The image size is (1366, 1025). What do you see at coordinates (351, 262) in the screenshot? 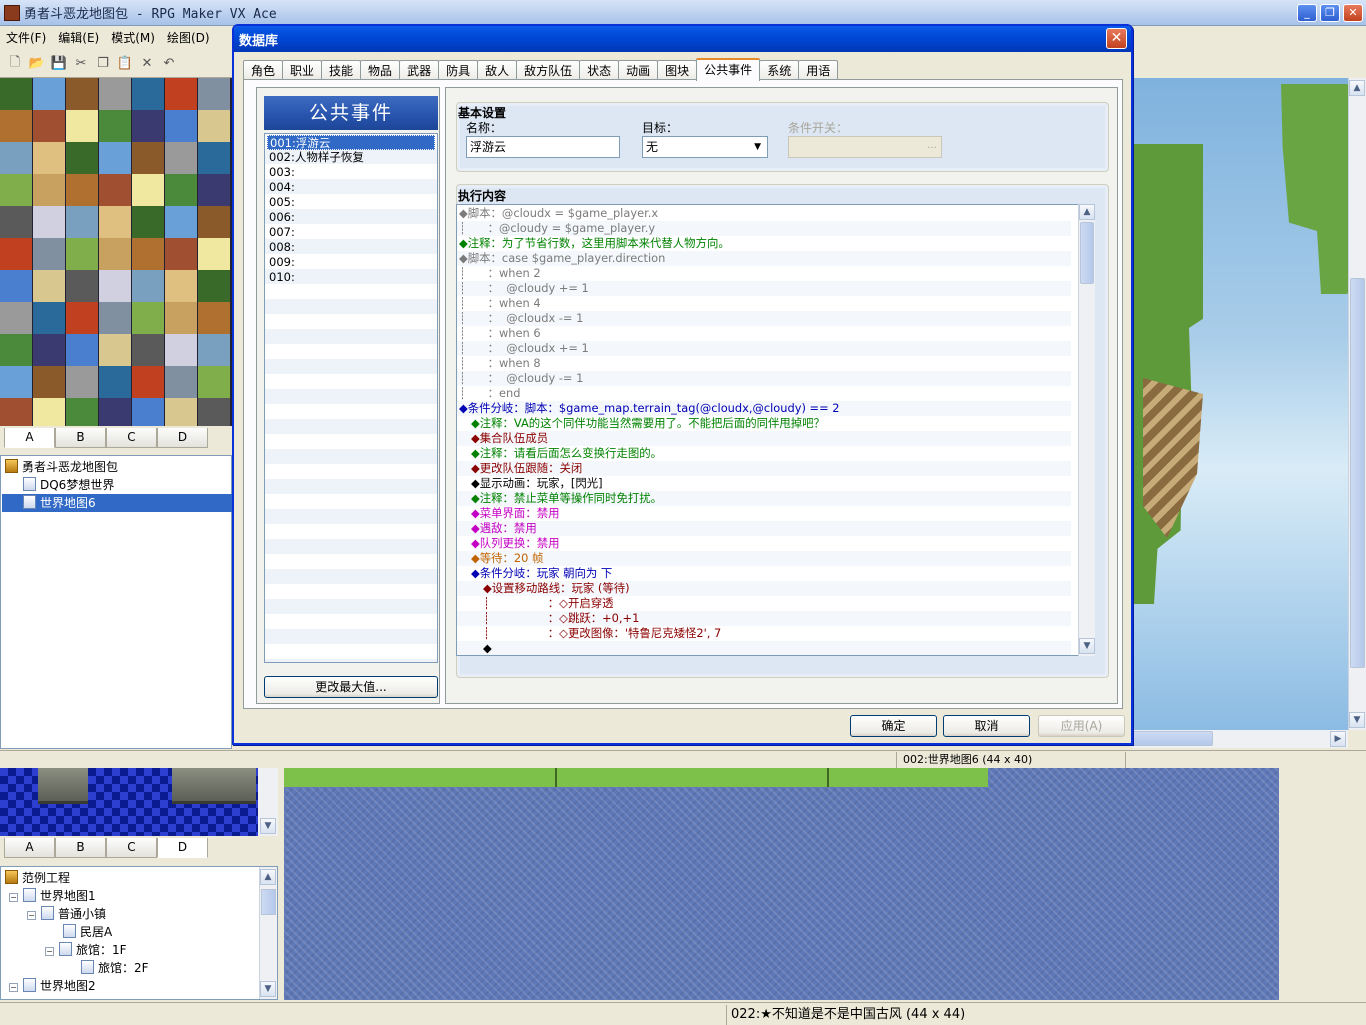
I see `event-list-item: 009:` at bounding box center [351, 262].